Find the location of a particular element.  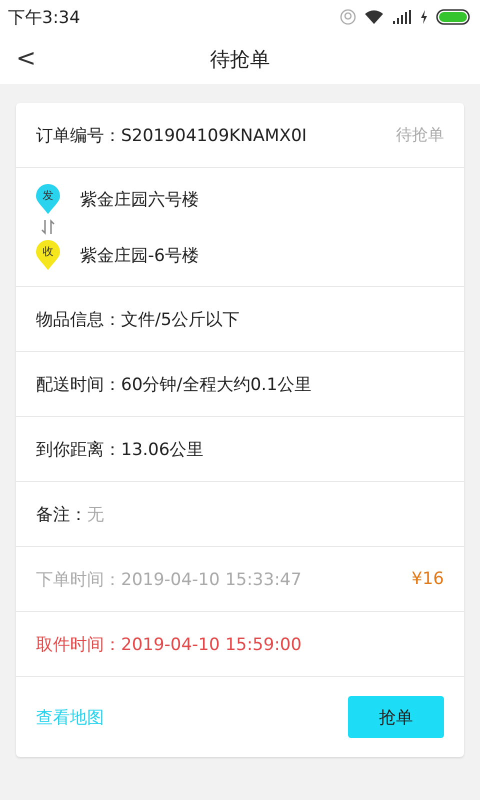

note-value: 无 is located at coordinates (95, 515).